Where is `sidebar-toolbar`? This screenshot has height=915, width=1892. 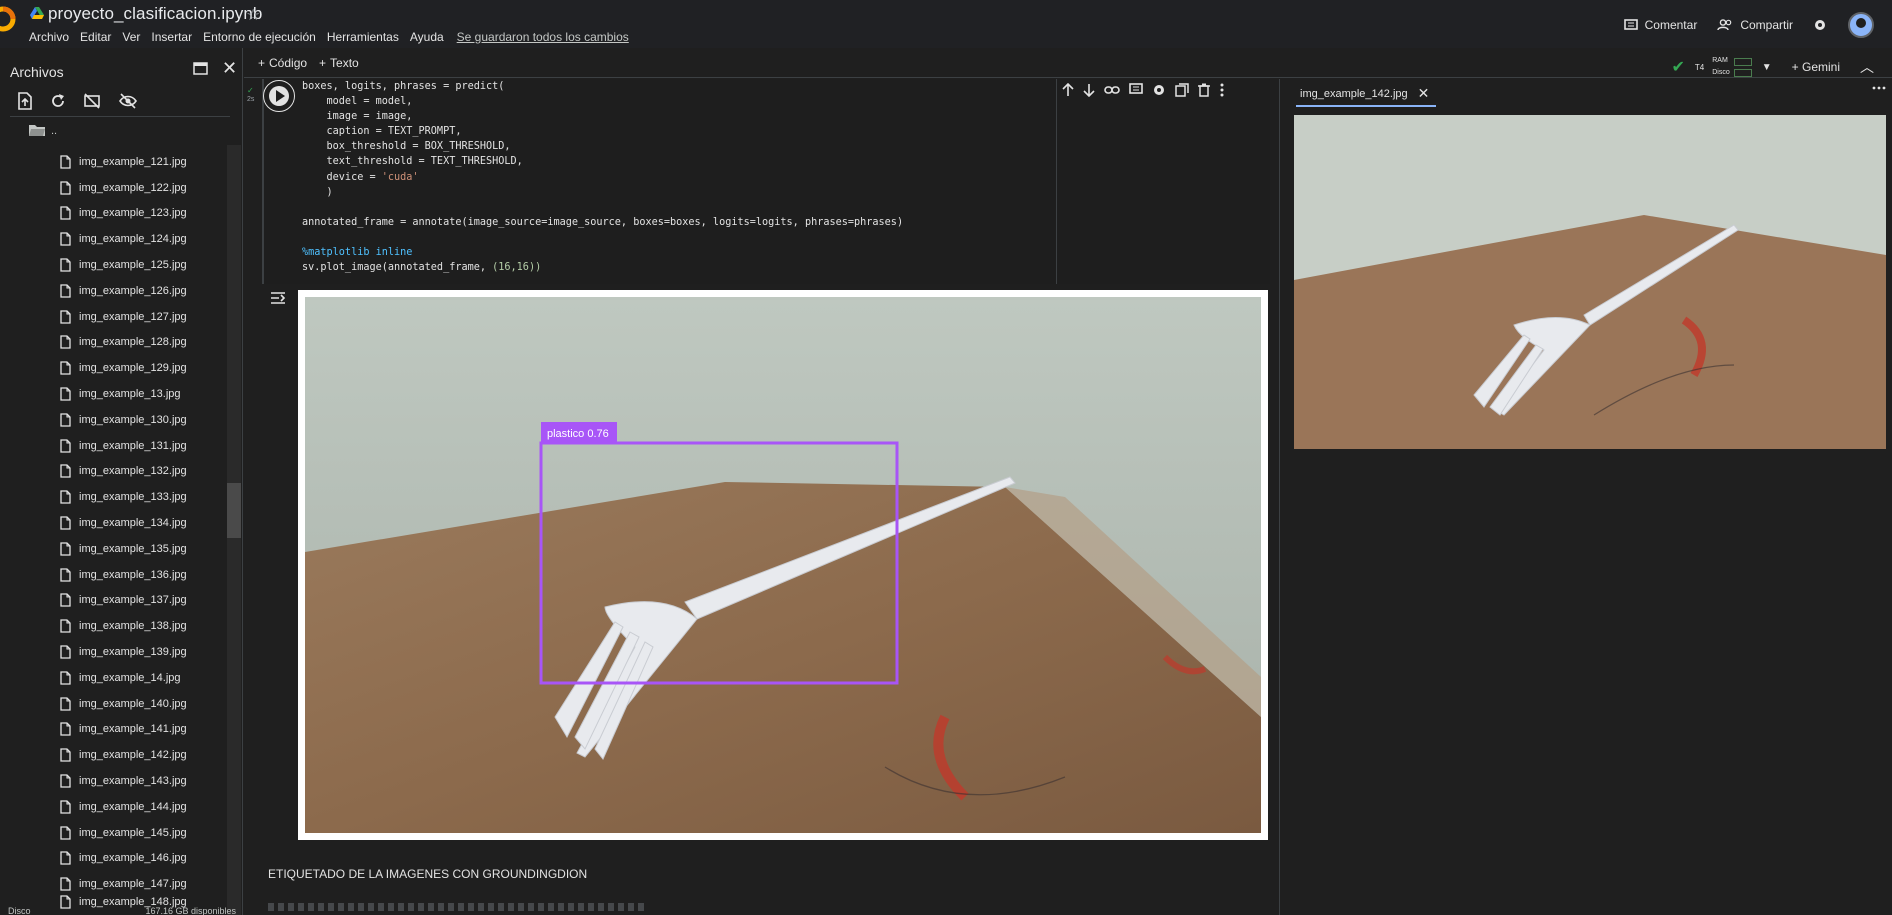
sidebar-toolbar is located at coordinates (77, 101).